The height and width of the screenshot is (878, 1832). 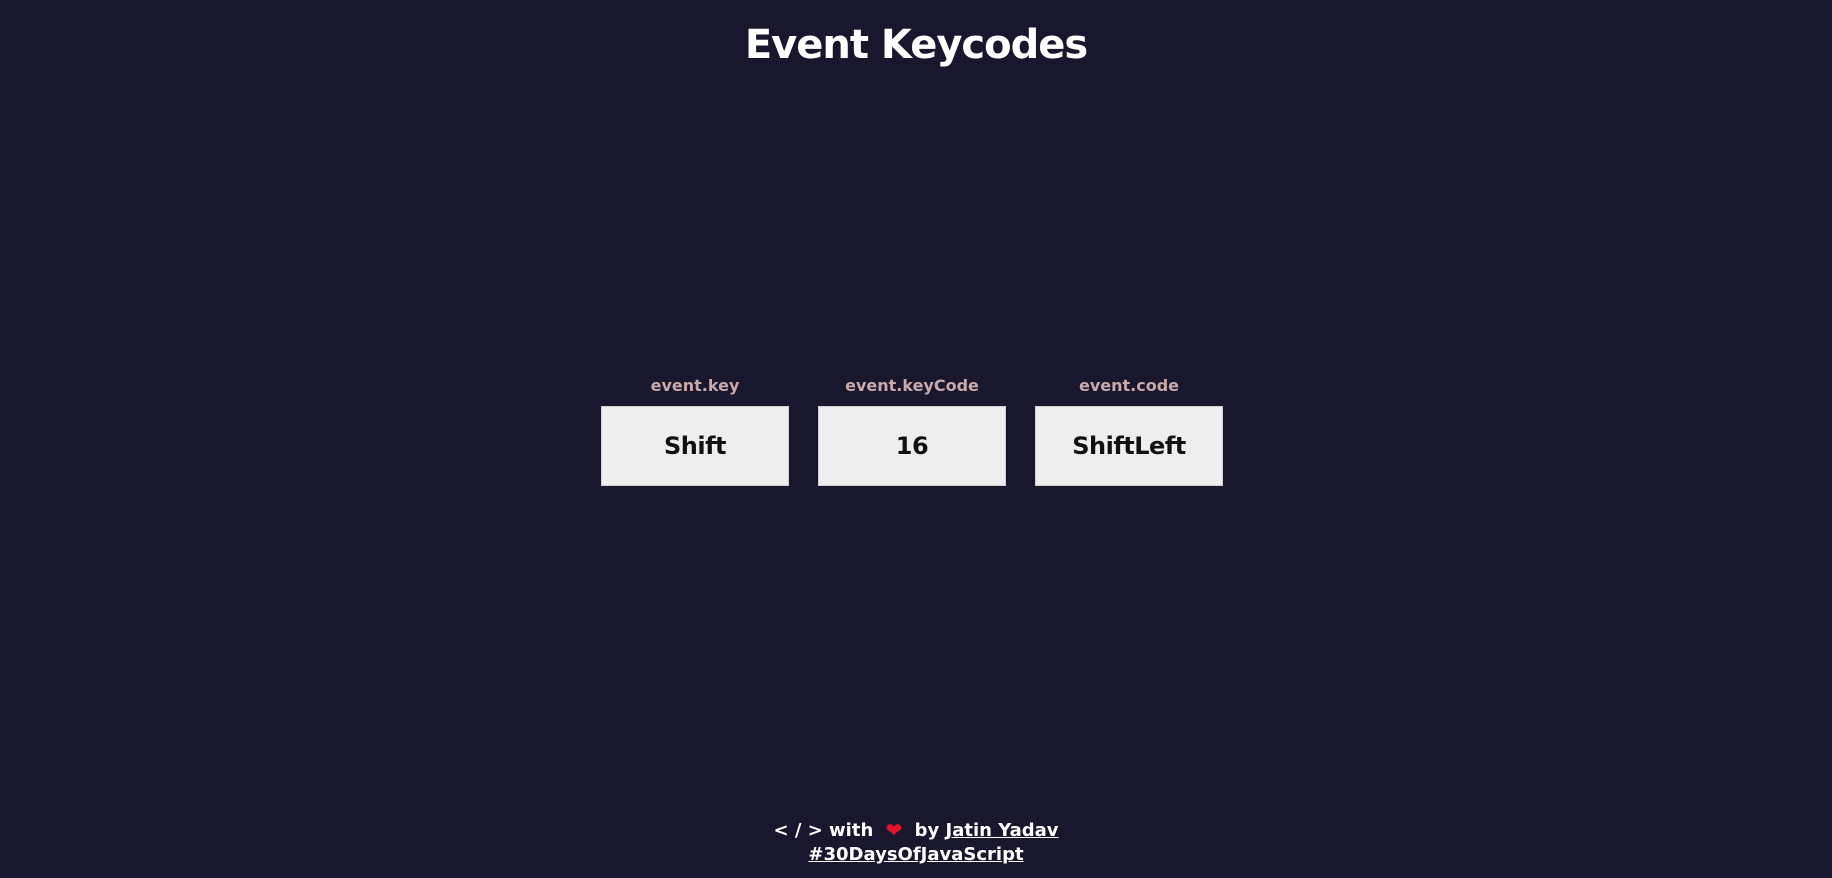 What do you see at coordinates (912, 446) in the screenshot?
I see `card-value: 16` at bounding box center [912, 446].